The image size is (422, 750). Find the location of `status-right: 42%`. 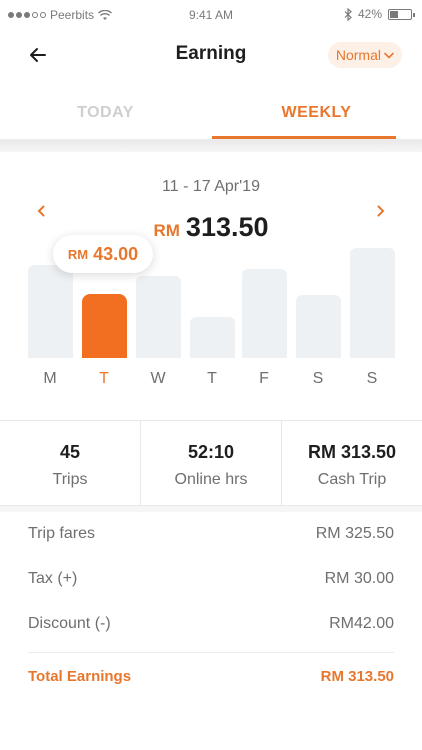

status-right: 42% is located at coordinates (379, 14).